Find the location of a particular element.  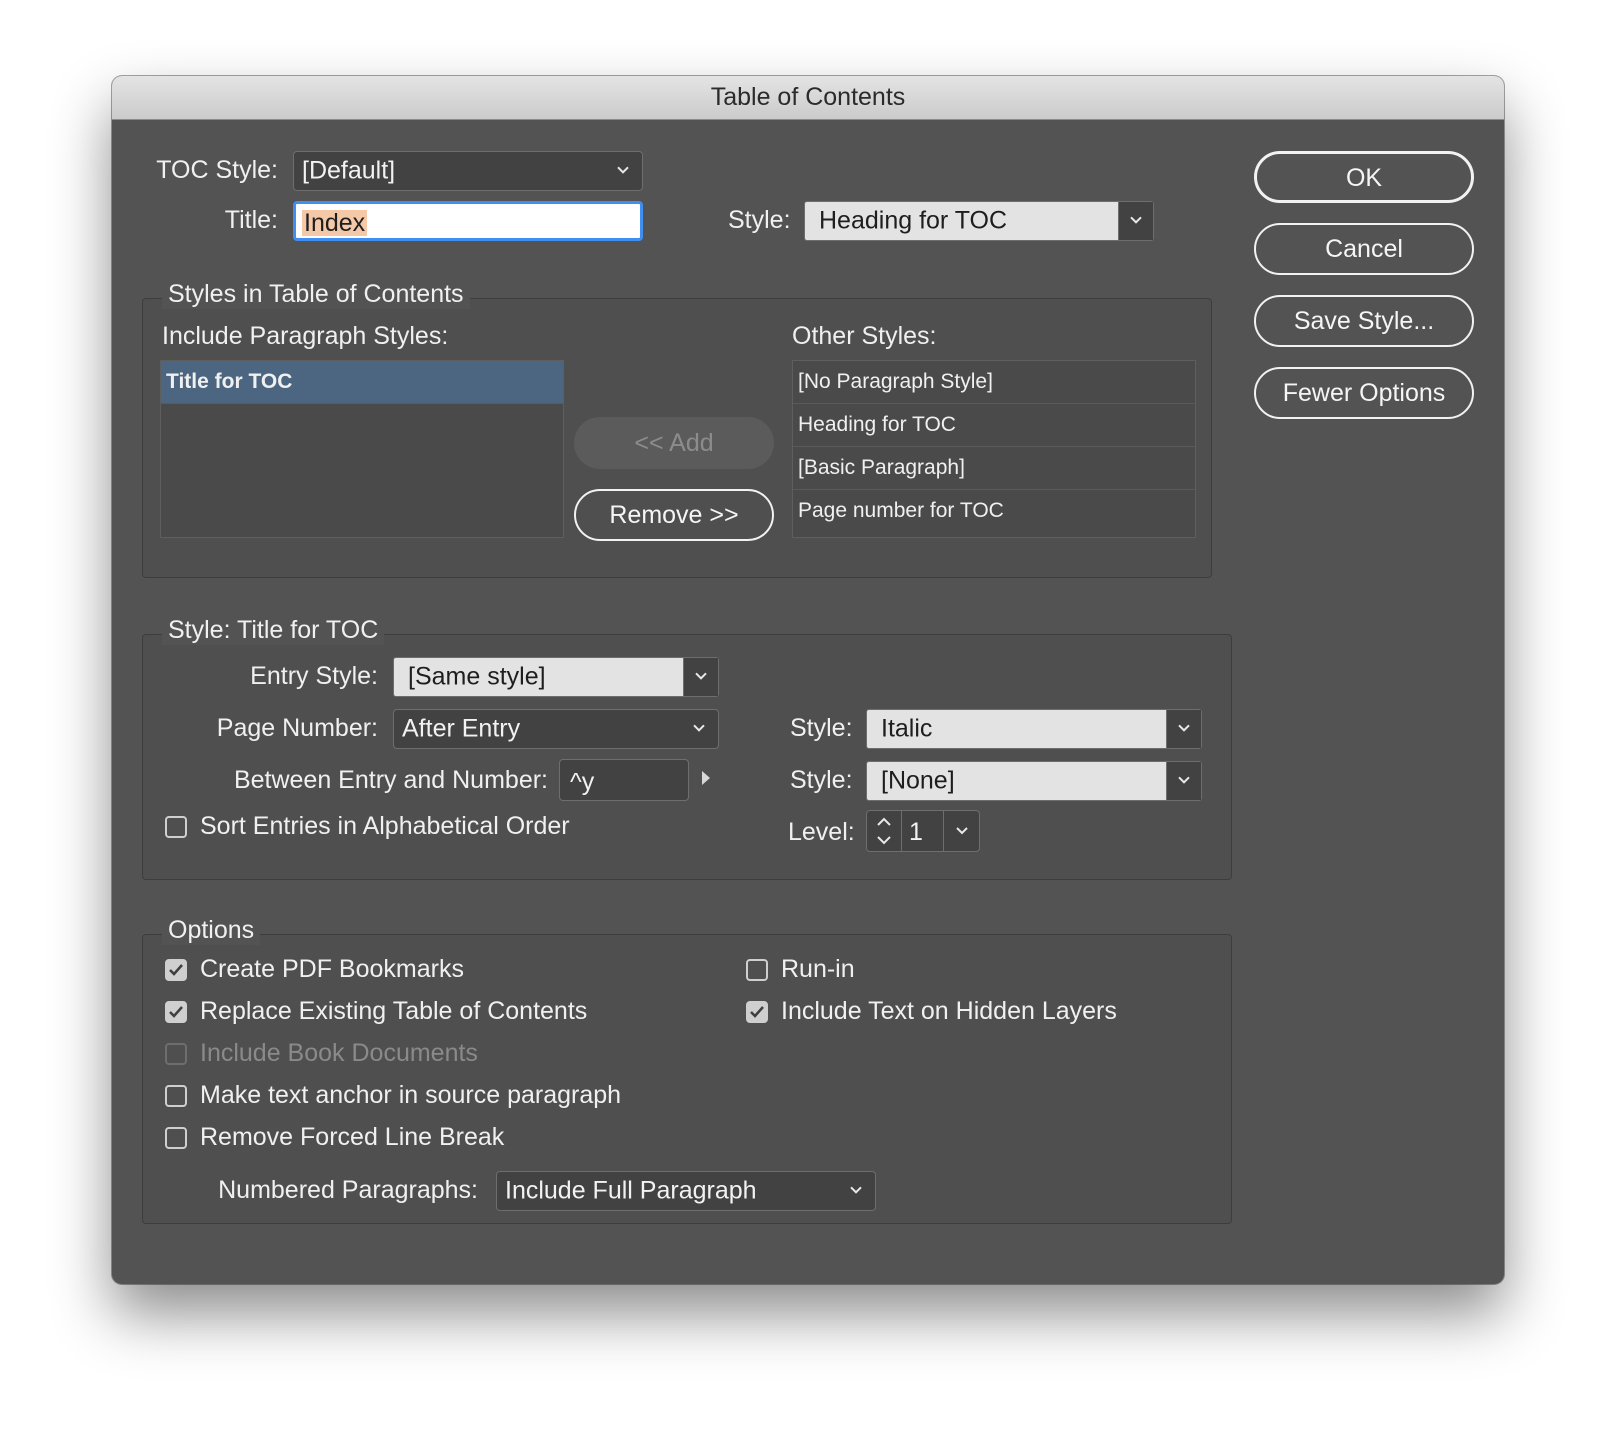

stepper-icon is located at coordinates (884, 831).